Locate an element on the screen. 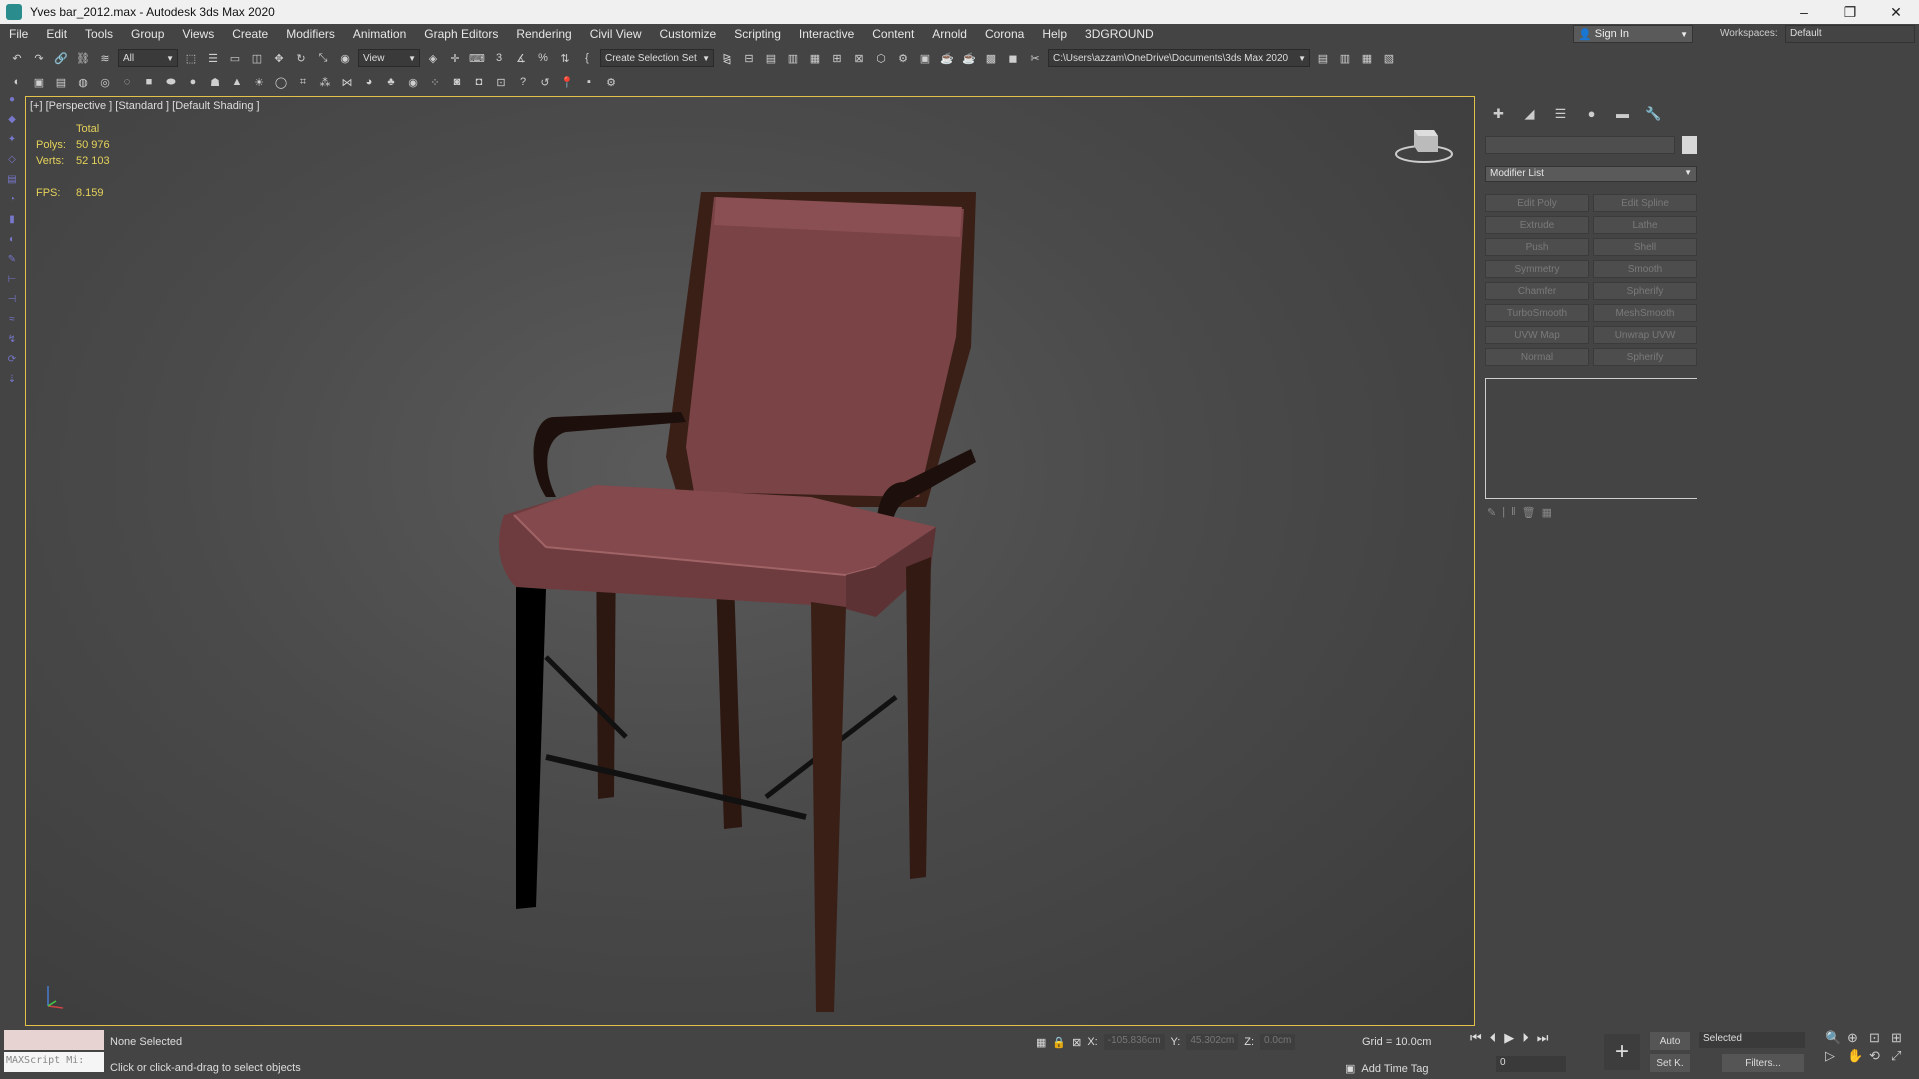 Image resolution: width=1919 pixels, height=1079 pixels. tool-icon: ◐ is located at coordinates (12, 244).